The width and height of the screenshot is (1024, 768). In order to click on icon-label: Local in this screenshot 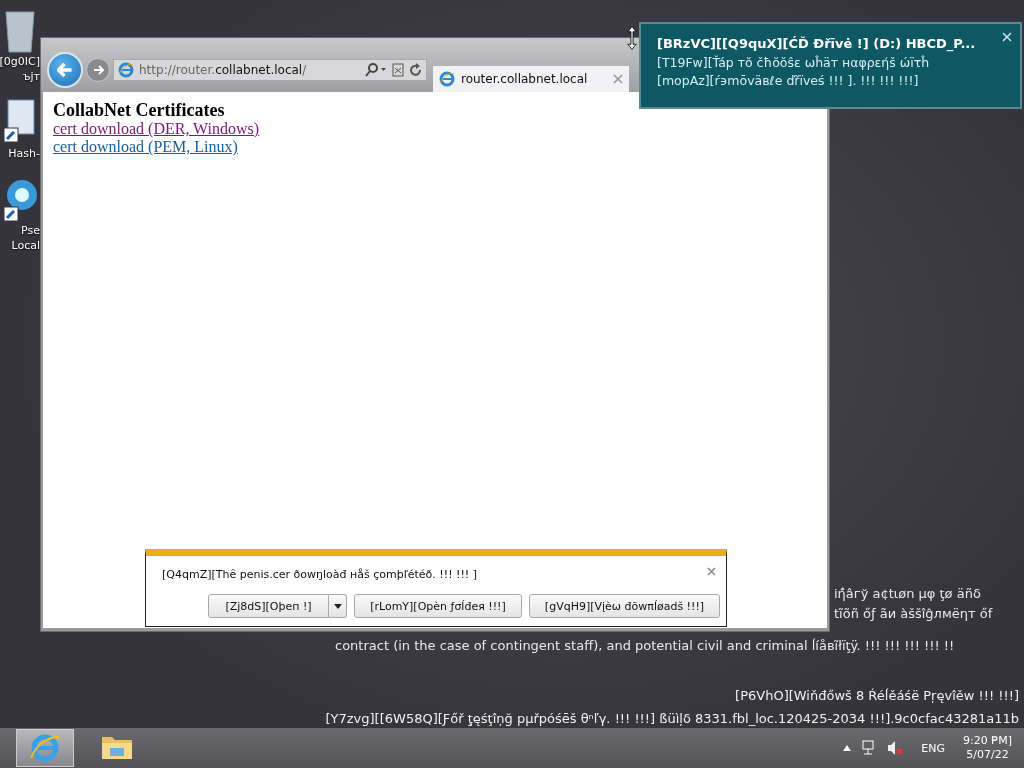, I will do `click(25, 245)`.